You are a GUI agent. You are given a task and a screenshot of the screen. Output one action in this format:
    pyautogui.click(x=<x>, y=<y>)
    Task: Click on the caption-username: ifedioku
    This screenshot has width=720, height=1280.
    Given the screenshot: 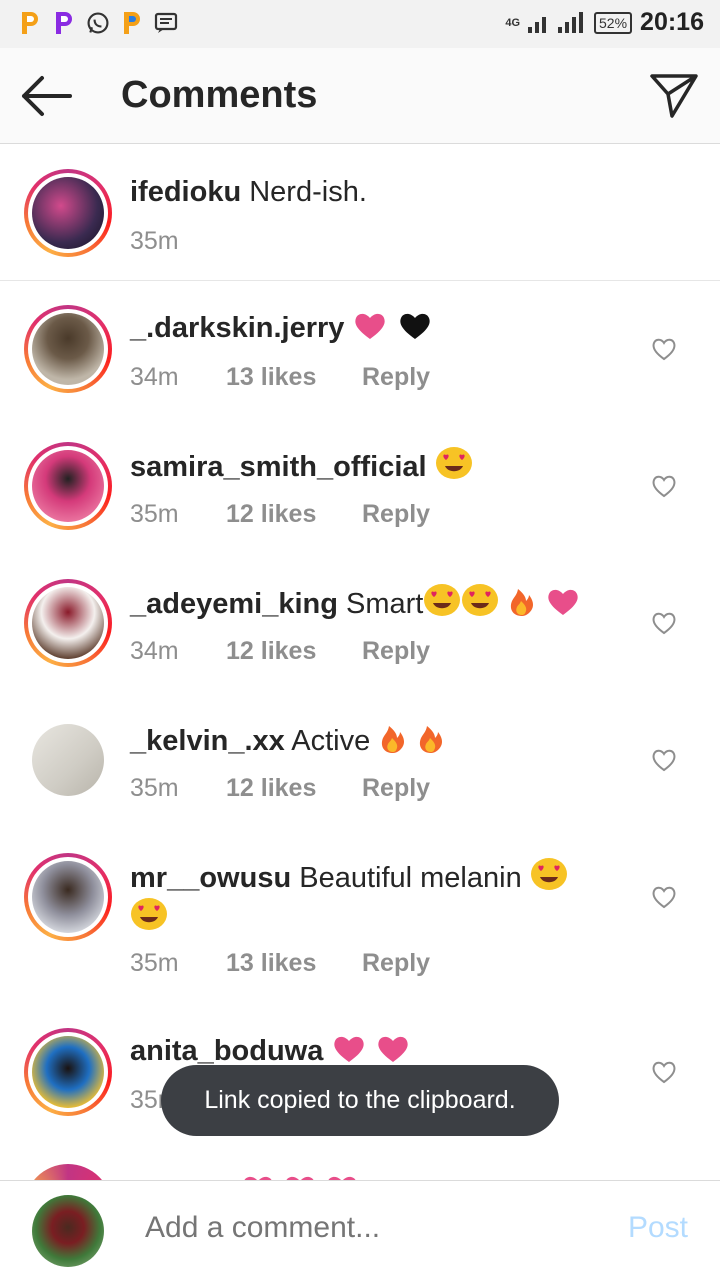 What is the action you would take?
    pyautogui.click(x=185, y=192)
    